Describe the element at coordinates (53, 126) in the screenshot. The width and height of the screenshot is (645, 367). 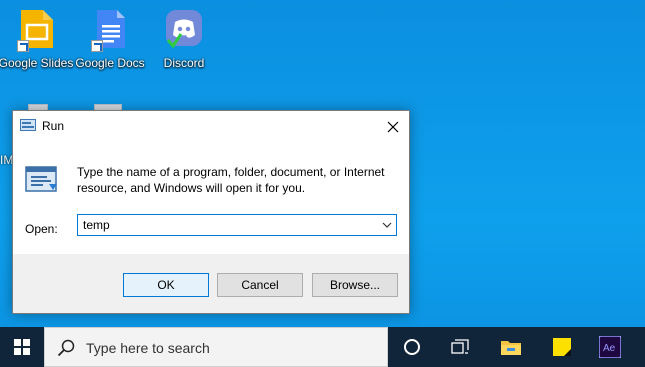
I see `dialog-title: Run` at that location.